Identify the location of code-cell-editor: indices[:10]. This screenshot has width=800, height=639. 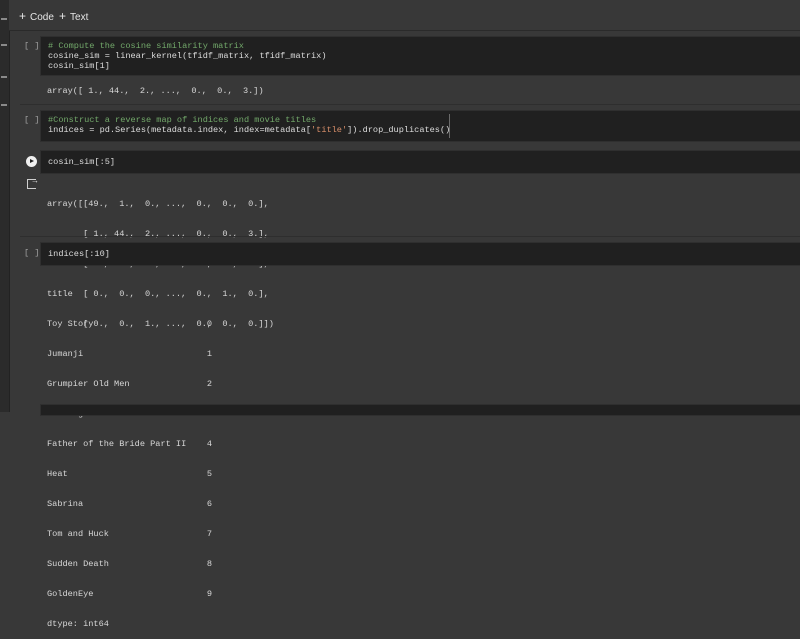
(420, 254).